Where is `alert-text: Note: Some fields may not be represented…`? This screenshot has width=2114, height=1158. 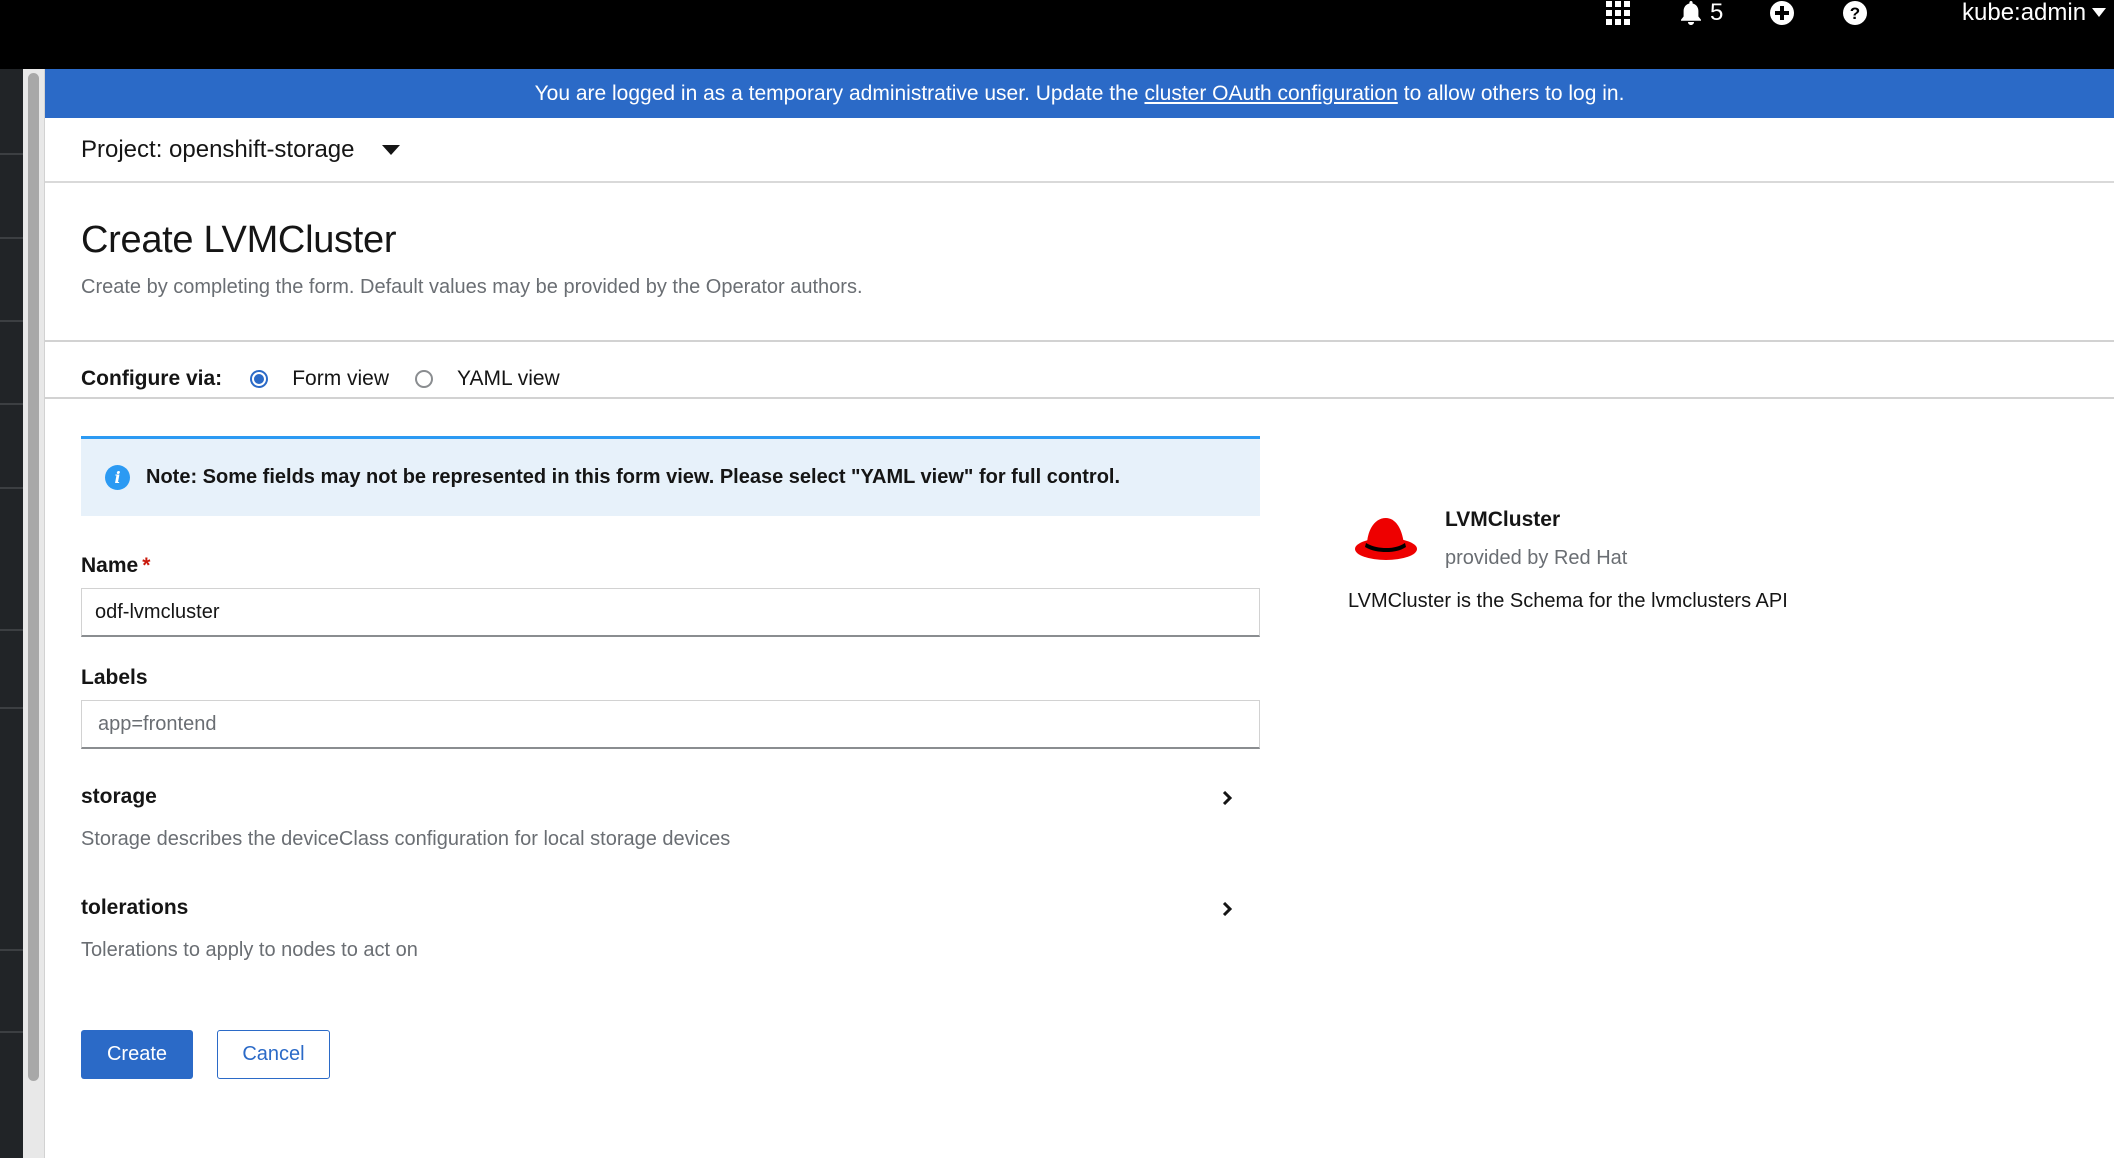 alert-text: Note: Some fields may not be represented… is located at coordinates (633, 477).